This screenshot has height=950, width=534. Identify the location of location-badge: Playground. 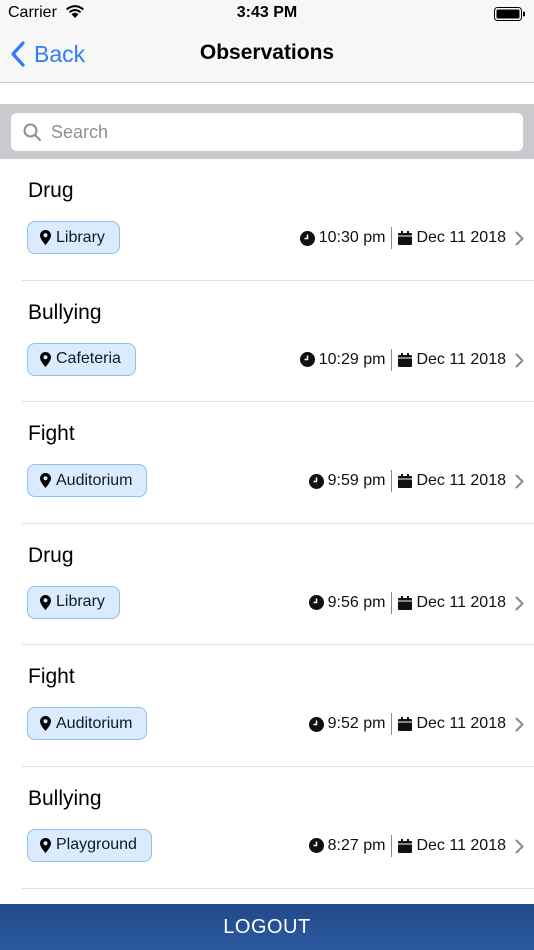
(89, 845).